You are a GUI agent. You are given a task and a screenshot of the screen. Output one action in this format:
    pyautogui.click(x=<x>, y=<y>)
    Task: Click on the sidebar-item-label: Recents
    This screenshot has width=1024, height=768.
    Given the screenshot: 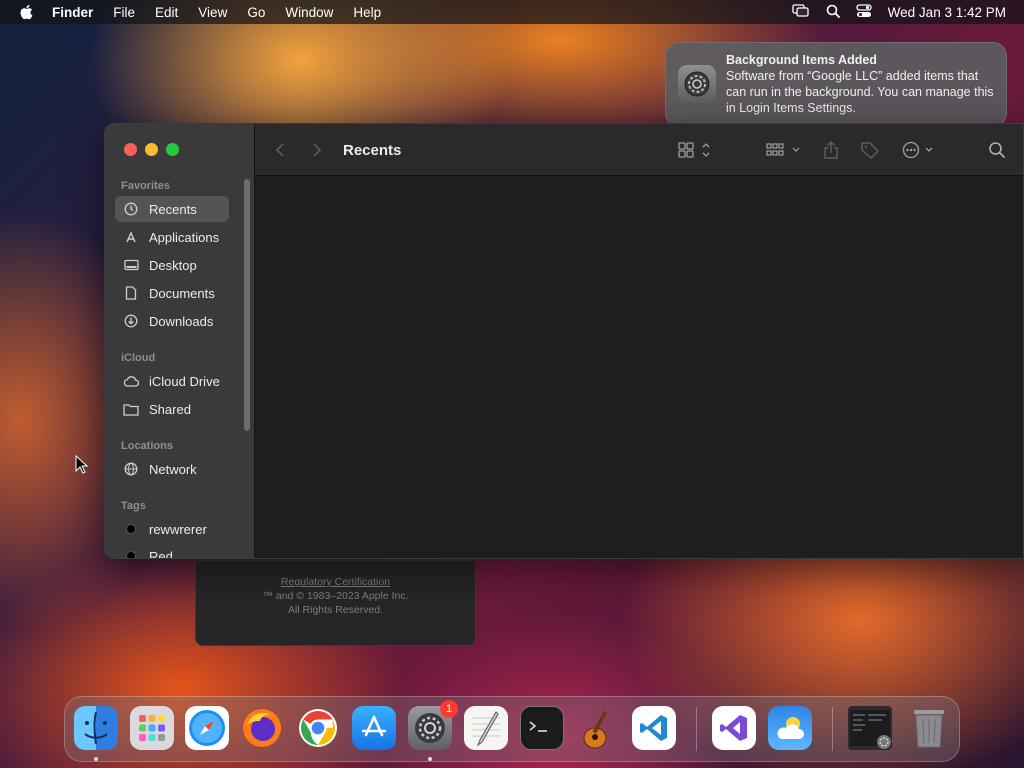 What is the action you would take?
    pyautogui.click(x=173, y=209)
    